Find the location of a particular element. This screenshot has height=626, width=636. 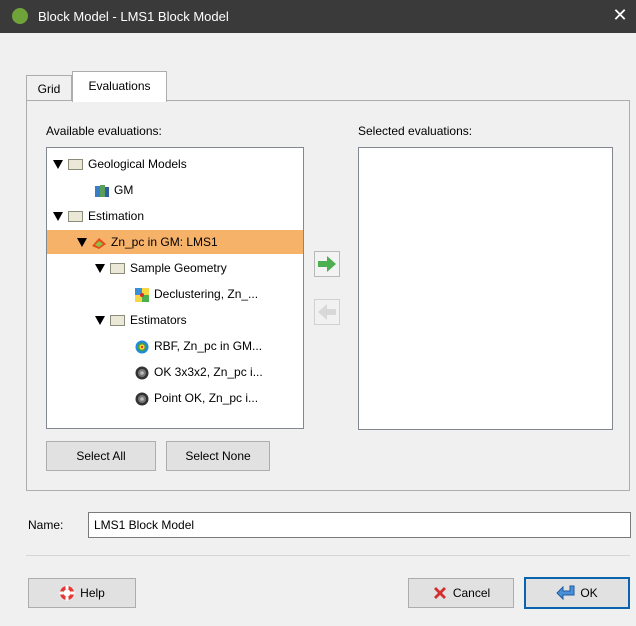

name-field: LMS1 Block Model is located at coordinates (359, 525).